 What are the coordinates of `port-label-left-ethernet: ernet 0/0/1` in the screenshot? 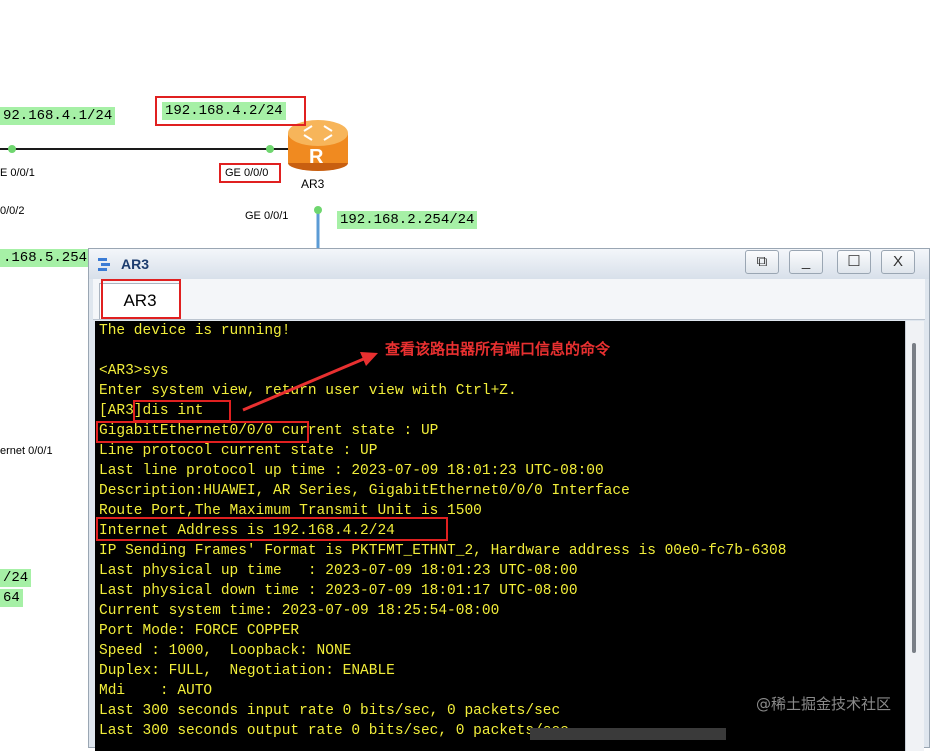 It's located at (26, 451).